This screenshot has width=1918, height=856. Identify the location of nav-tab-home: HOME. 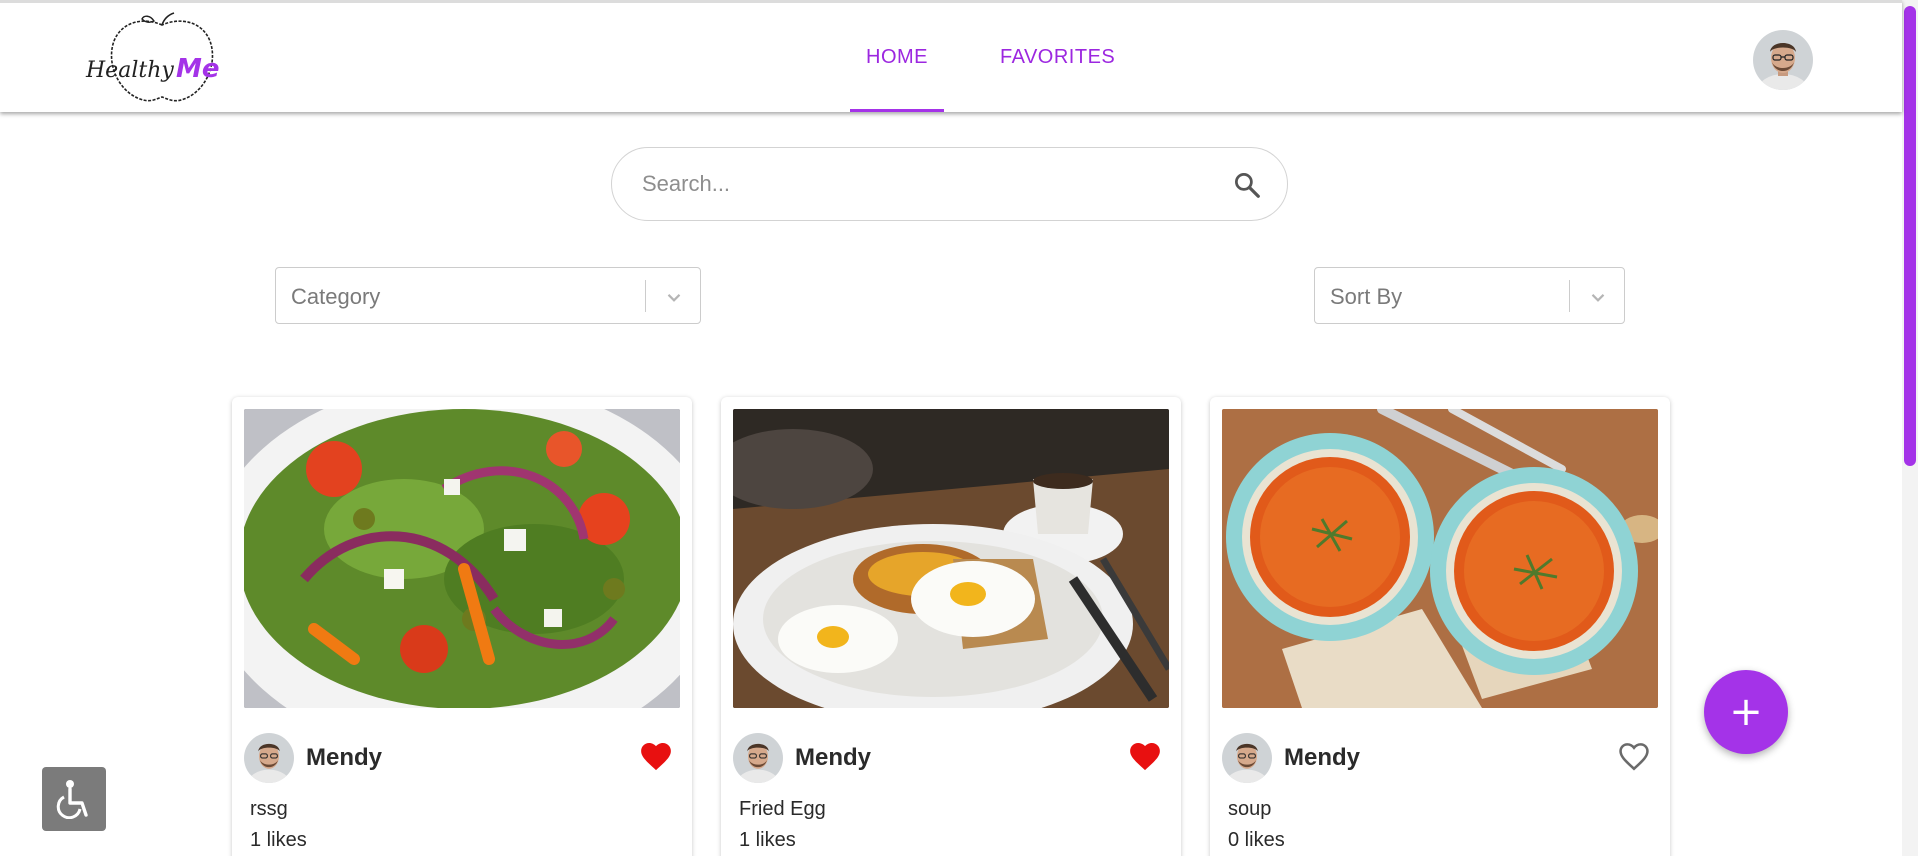
(897, 57).